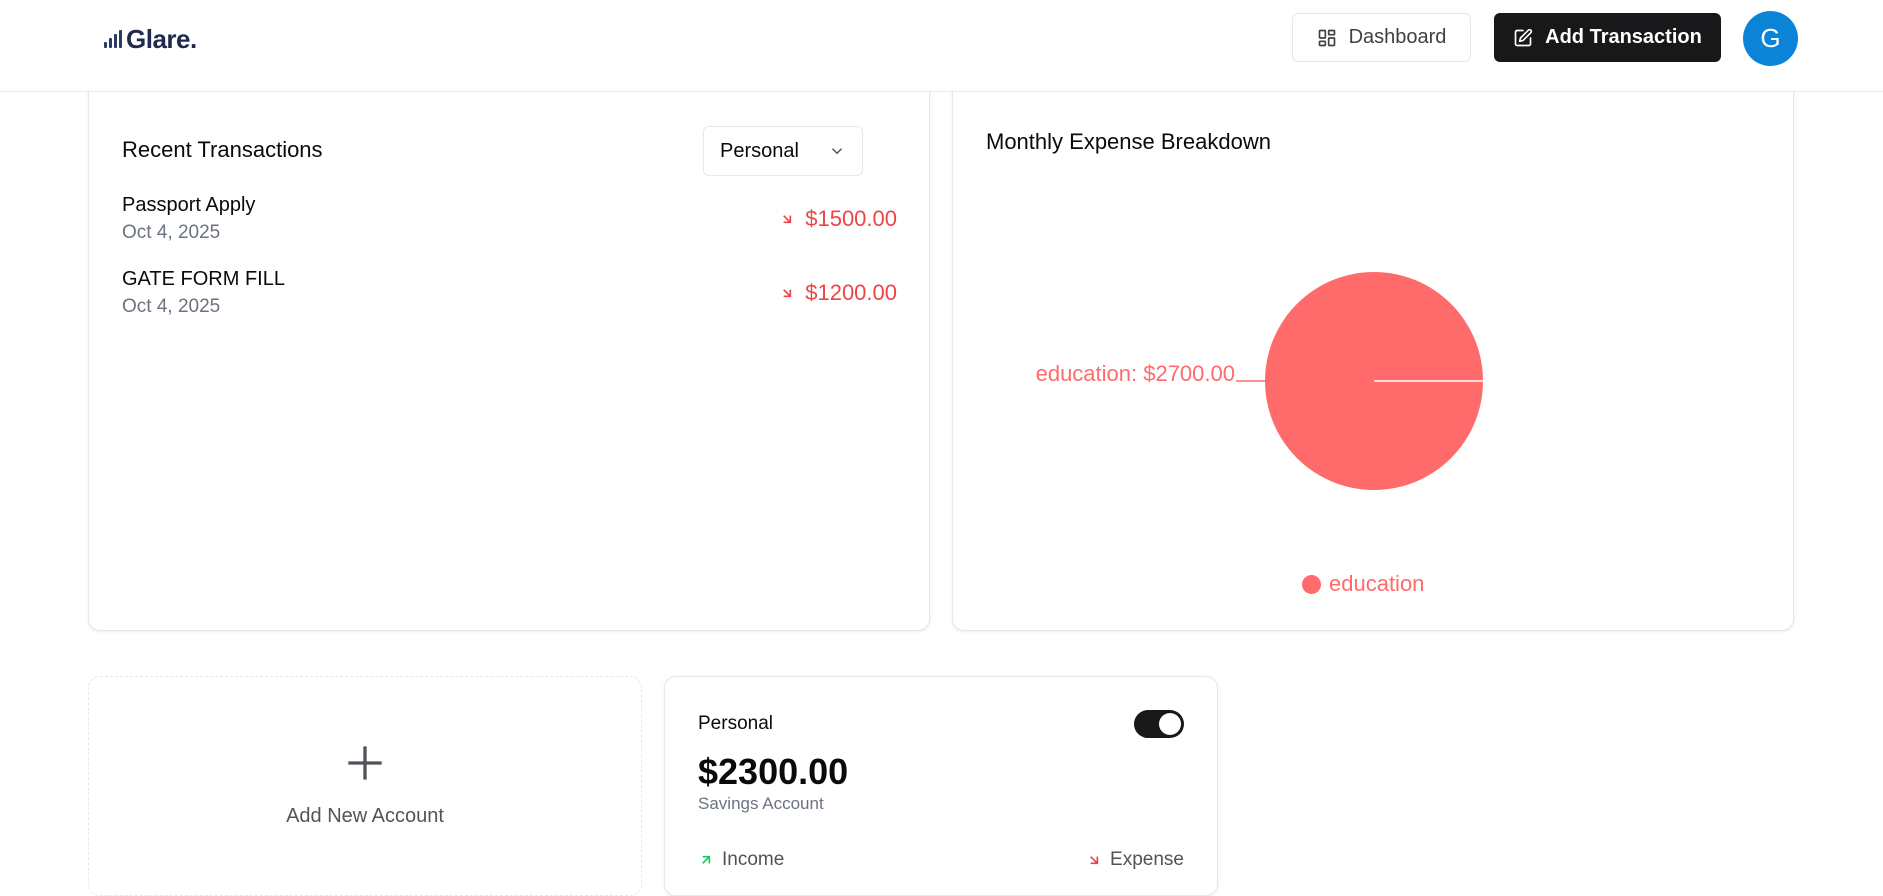 The image size is (1883, 896). I want to click on add-transaction-label: Add Transaction, so click(1623, 37).